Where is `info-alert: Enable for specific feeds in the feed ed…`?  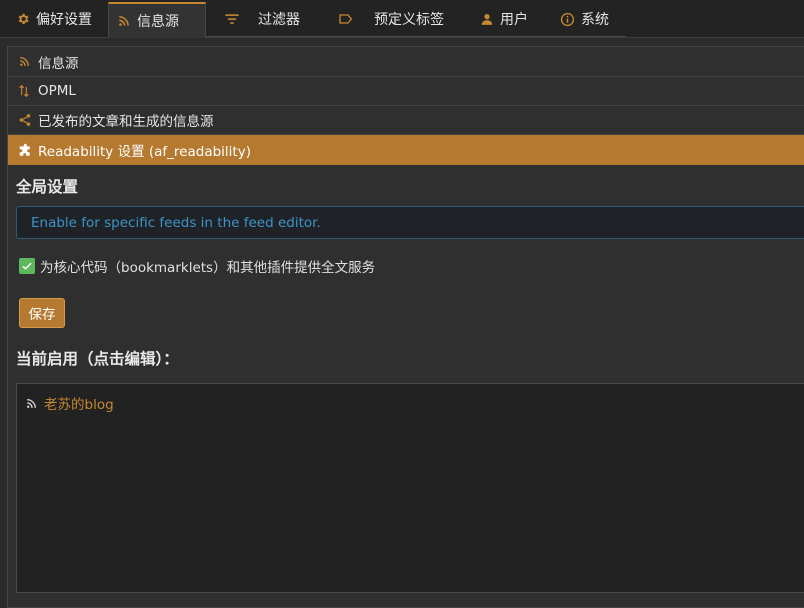
info-alert: Enable for specific feeds in the feed ed… is located at coordinates (410, 222).